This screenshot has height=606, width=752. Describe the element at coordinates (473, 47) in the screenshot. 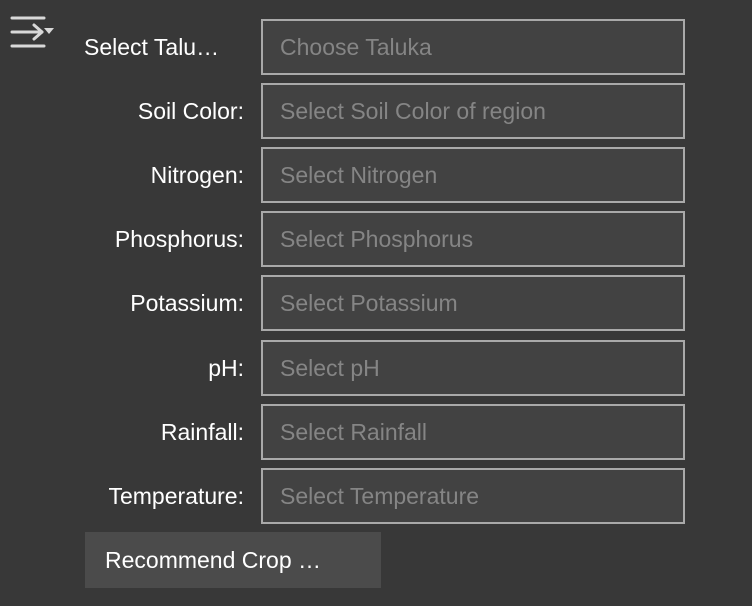

I see `taluka-input` at that location.